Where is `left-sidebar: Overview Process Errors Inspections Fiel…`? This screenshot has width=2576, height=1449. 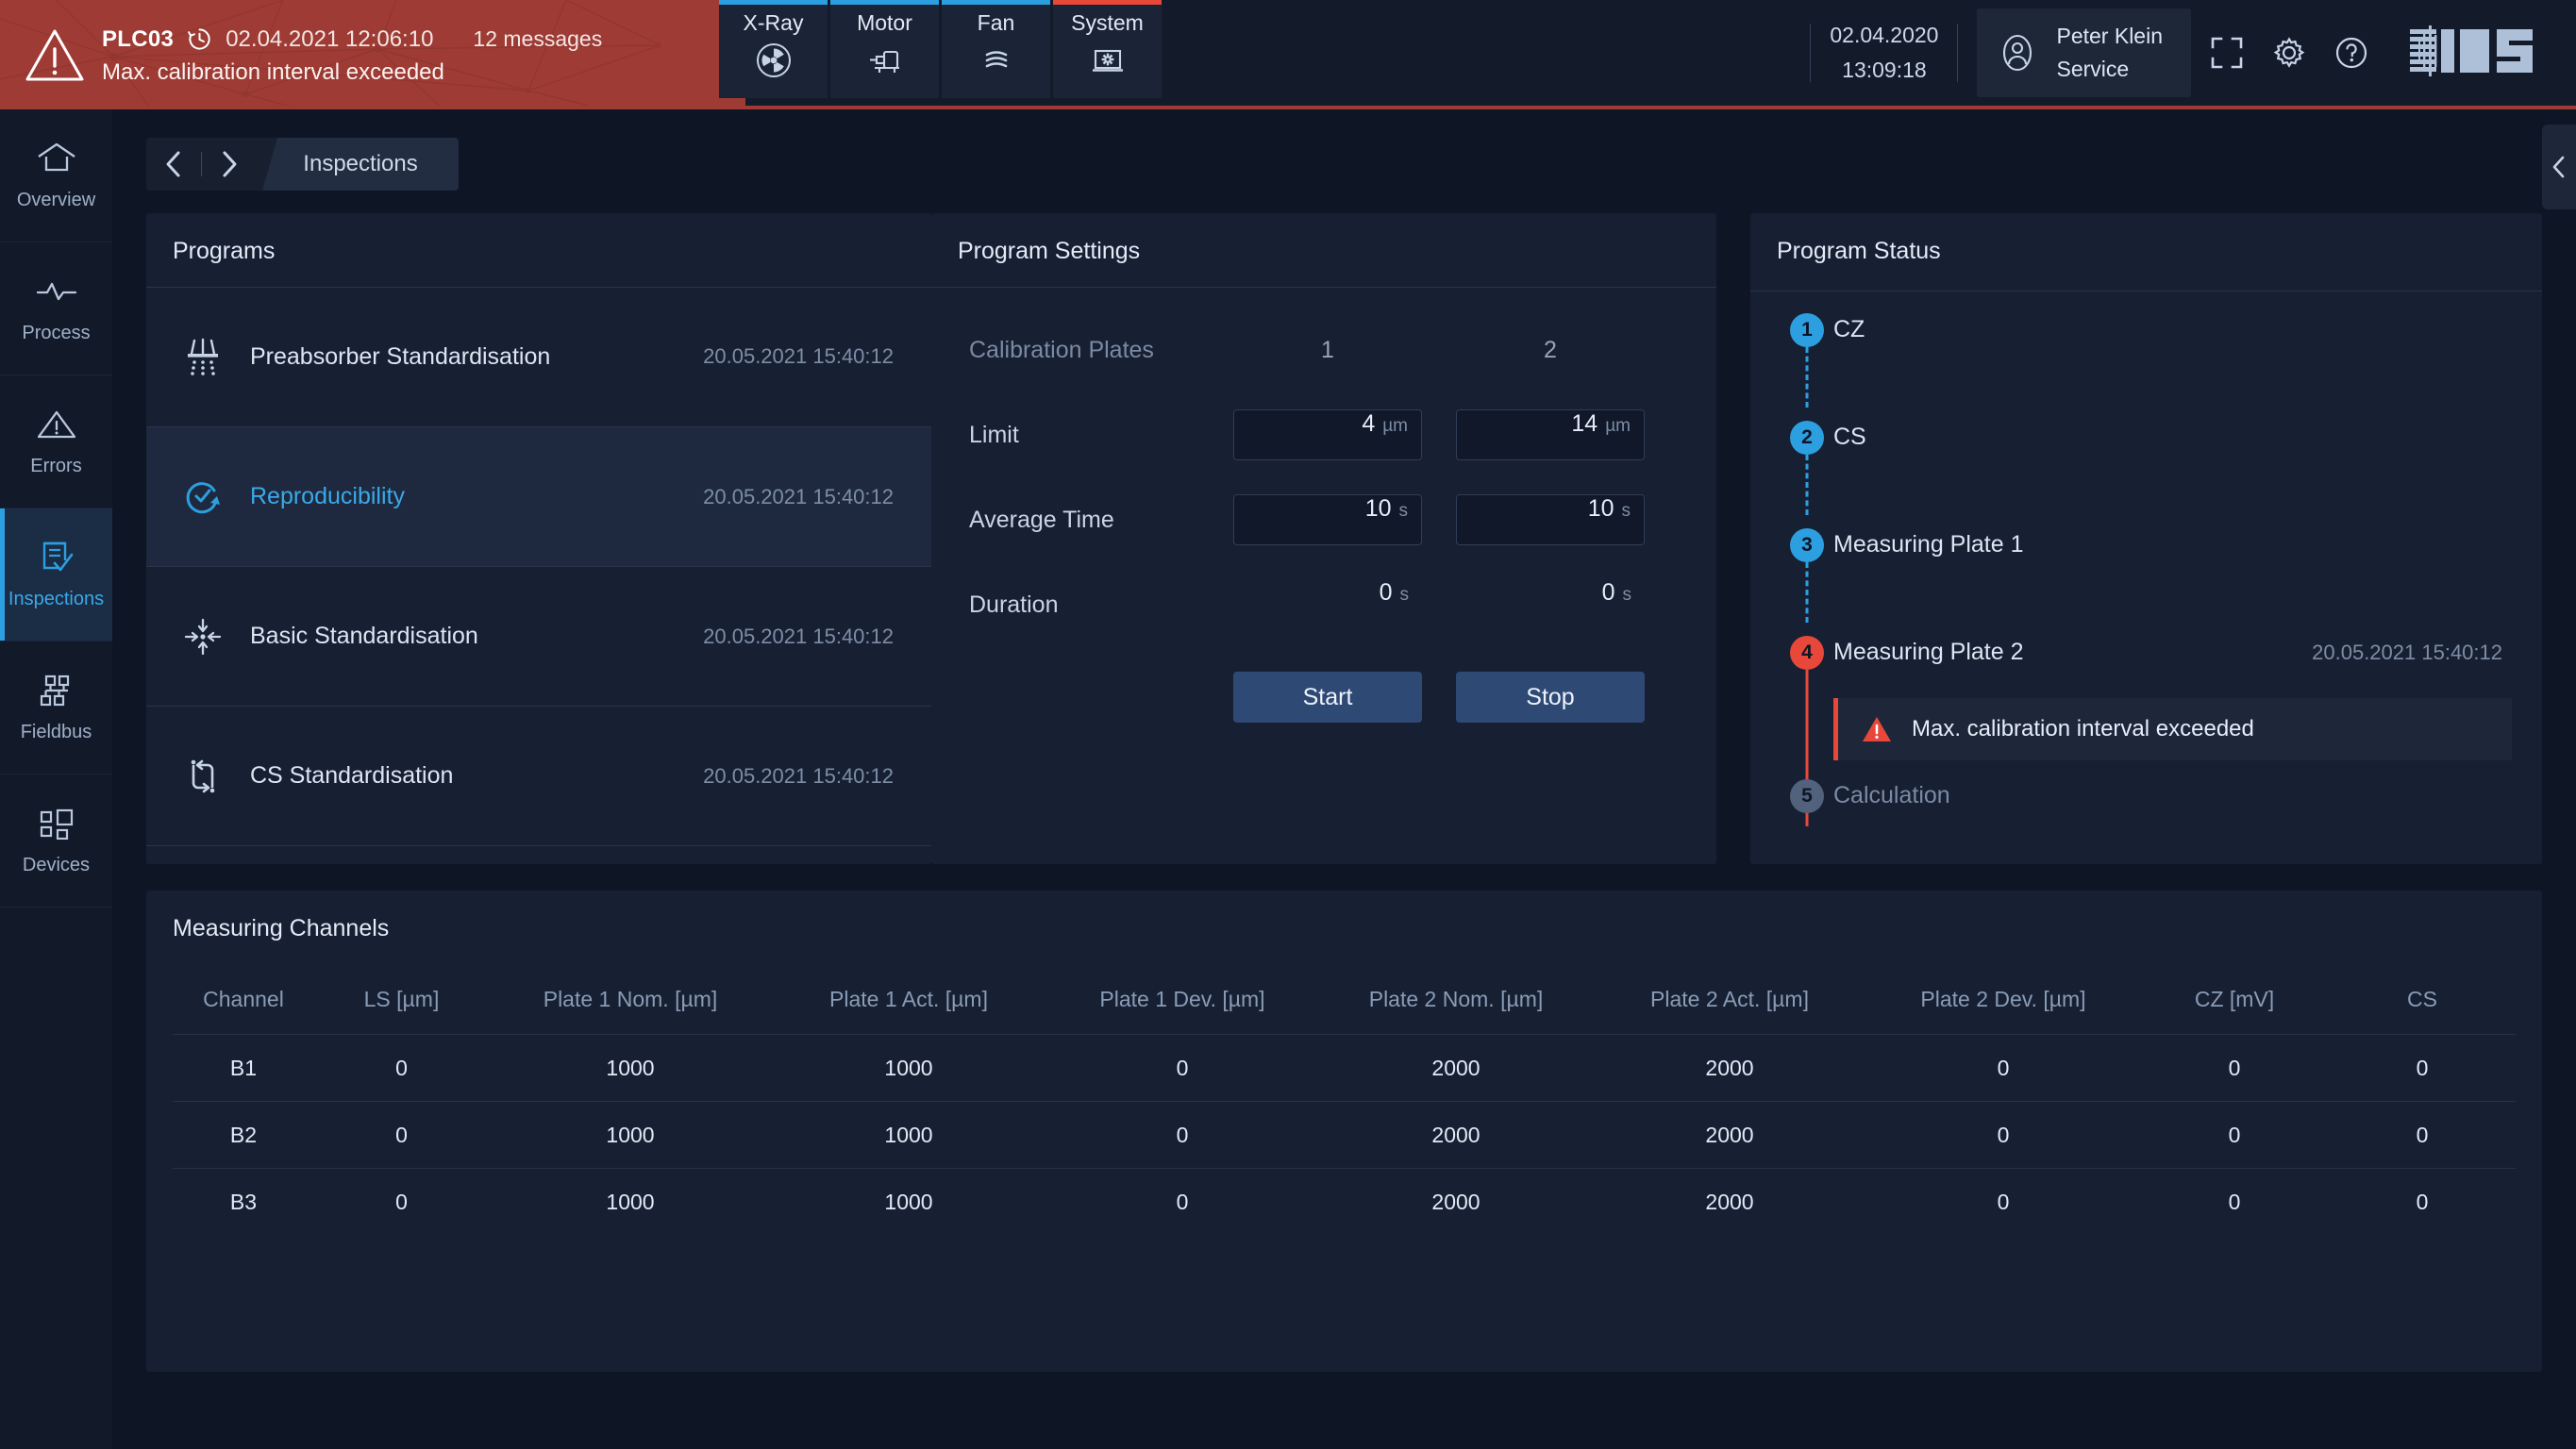
left-sidebar: Overview Process Errors Inspections Fiel… is located at coordinates (56, 779).